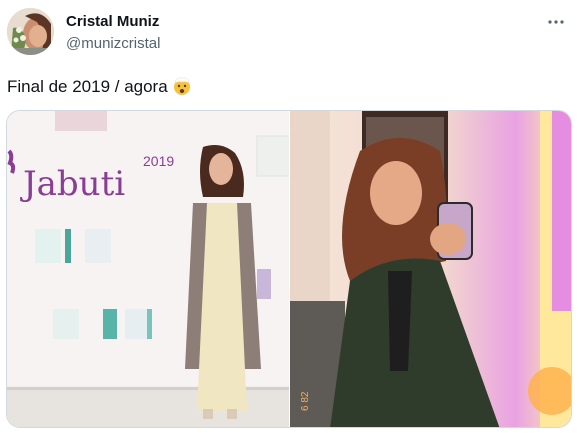 The image size is (579, 433). What do you see at coordinates (182, 89) in the screenshot?
I see `exploding-head-emoji` at bounding box center [182, 89].